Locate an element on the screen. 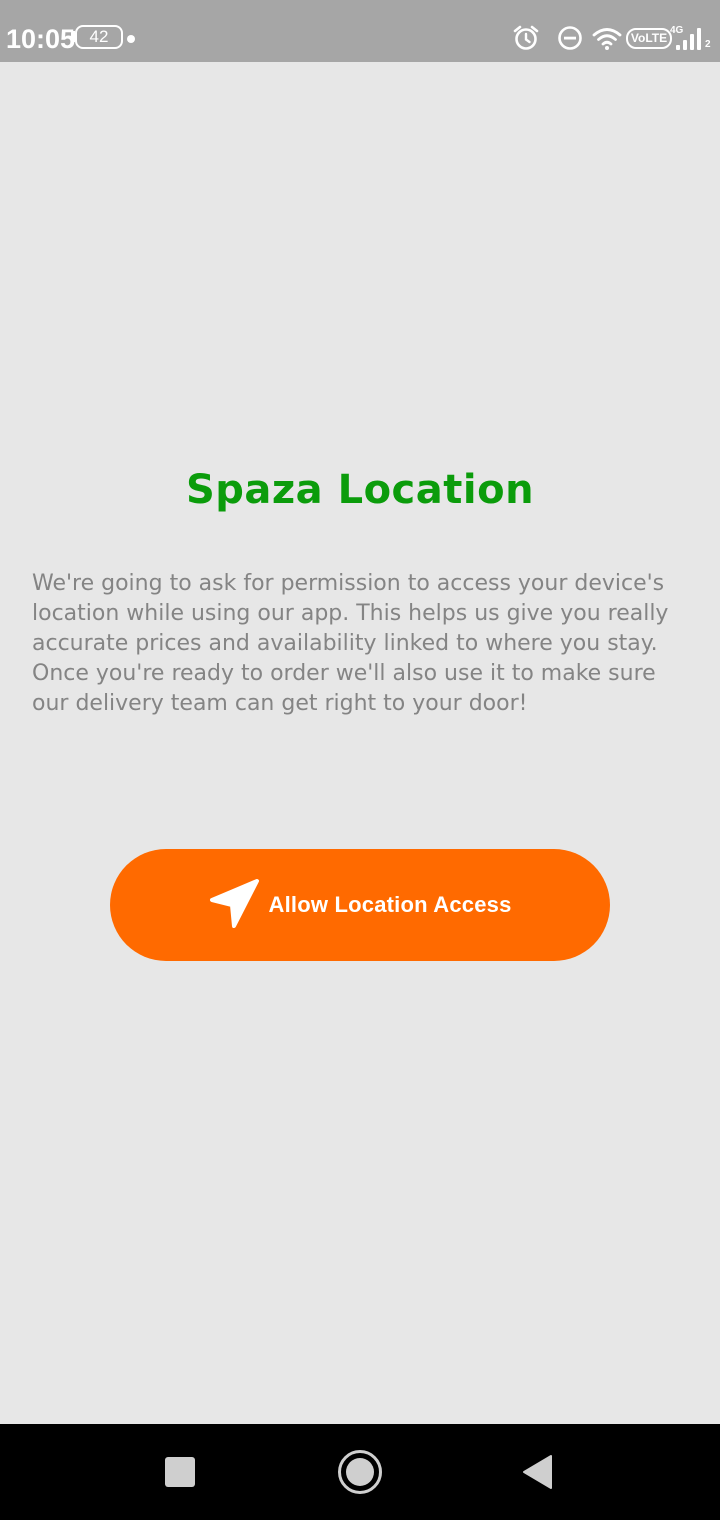 This screenshot has height=1520, width=720. status-time: 10:05 is located at coordinates (41, 39).